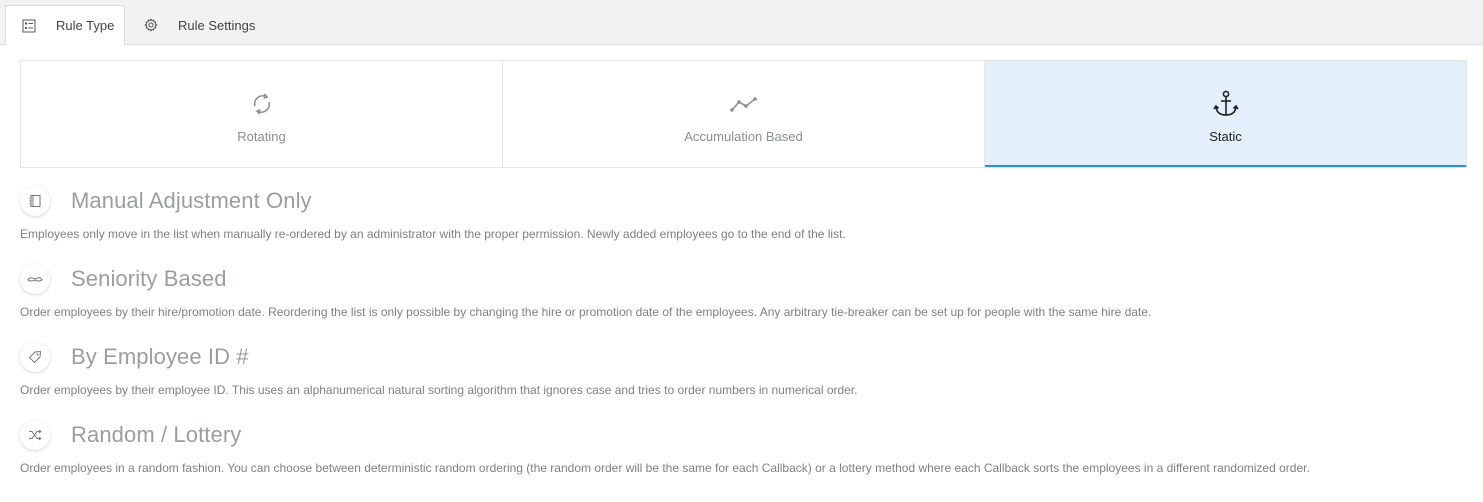  Describe the element at coordinates (85, 25) in the screenshot. I see `tab-label: Rule Type` at that location.